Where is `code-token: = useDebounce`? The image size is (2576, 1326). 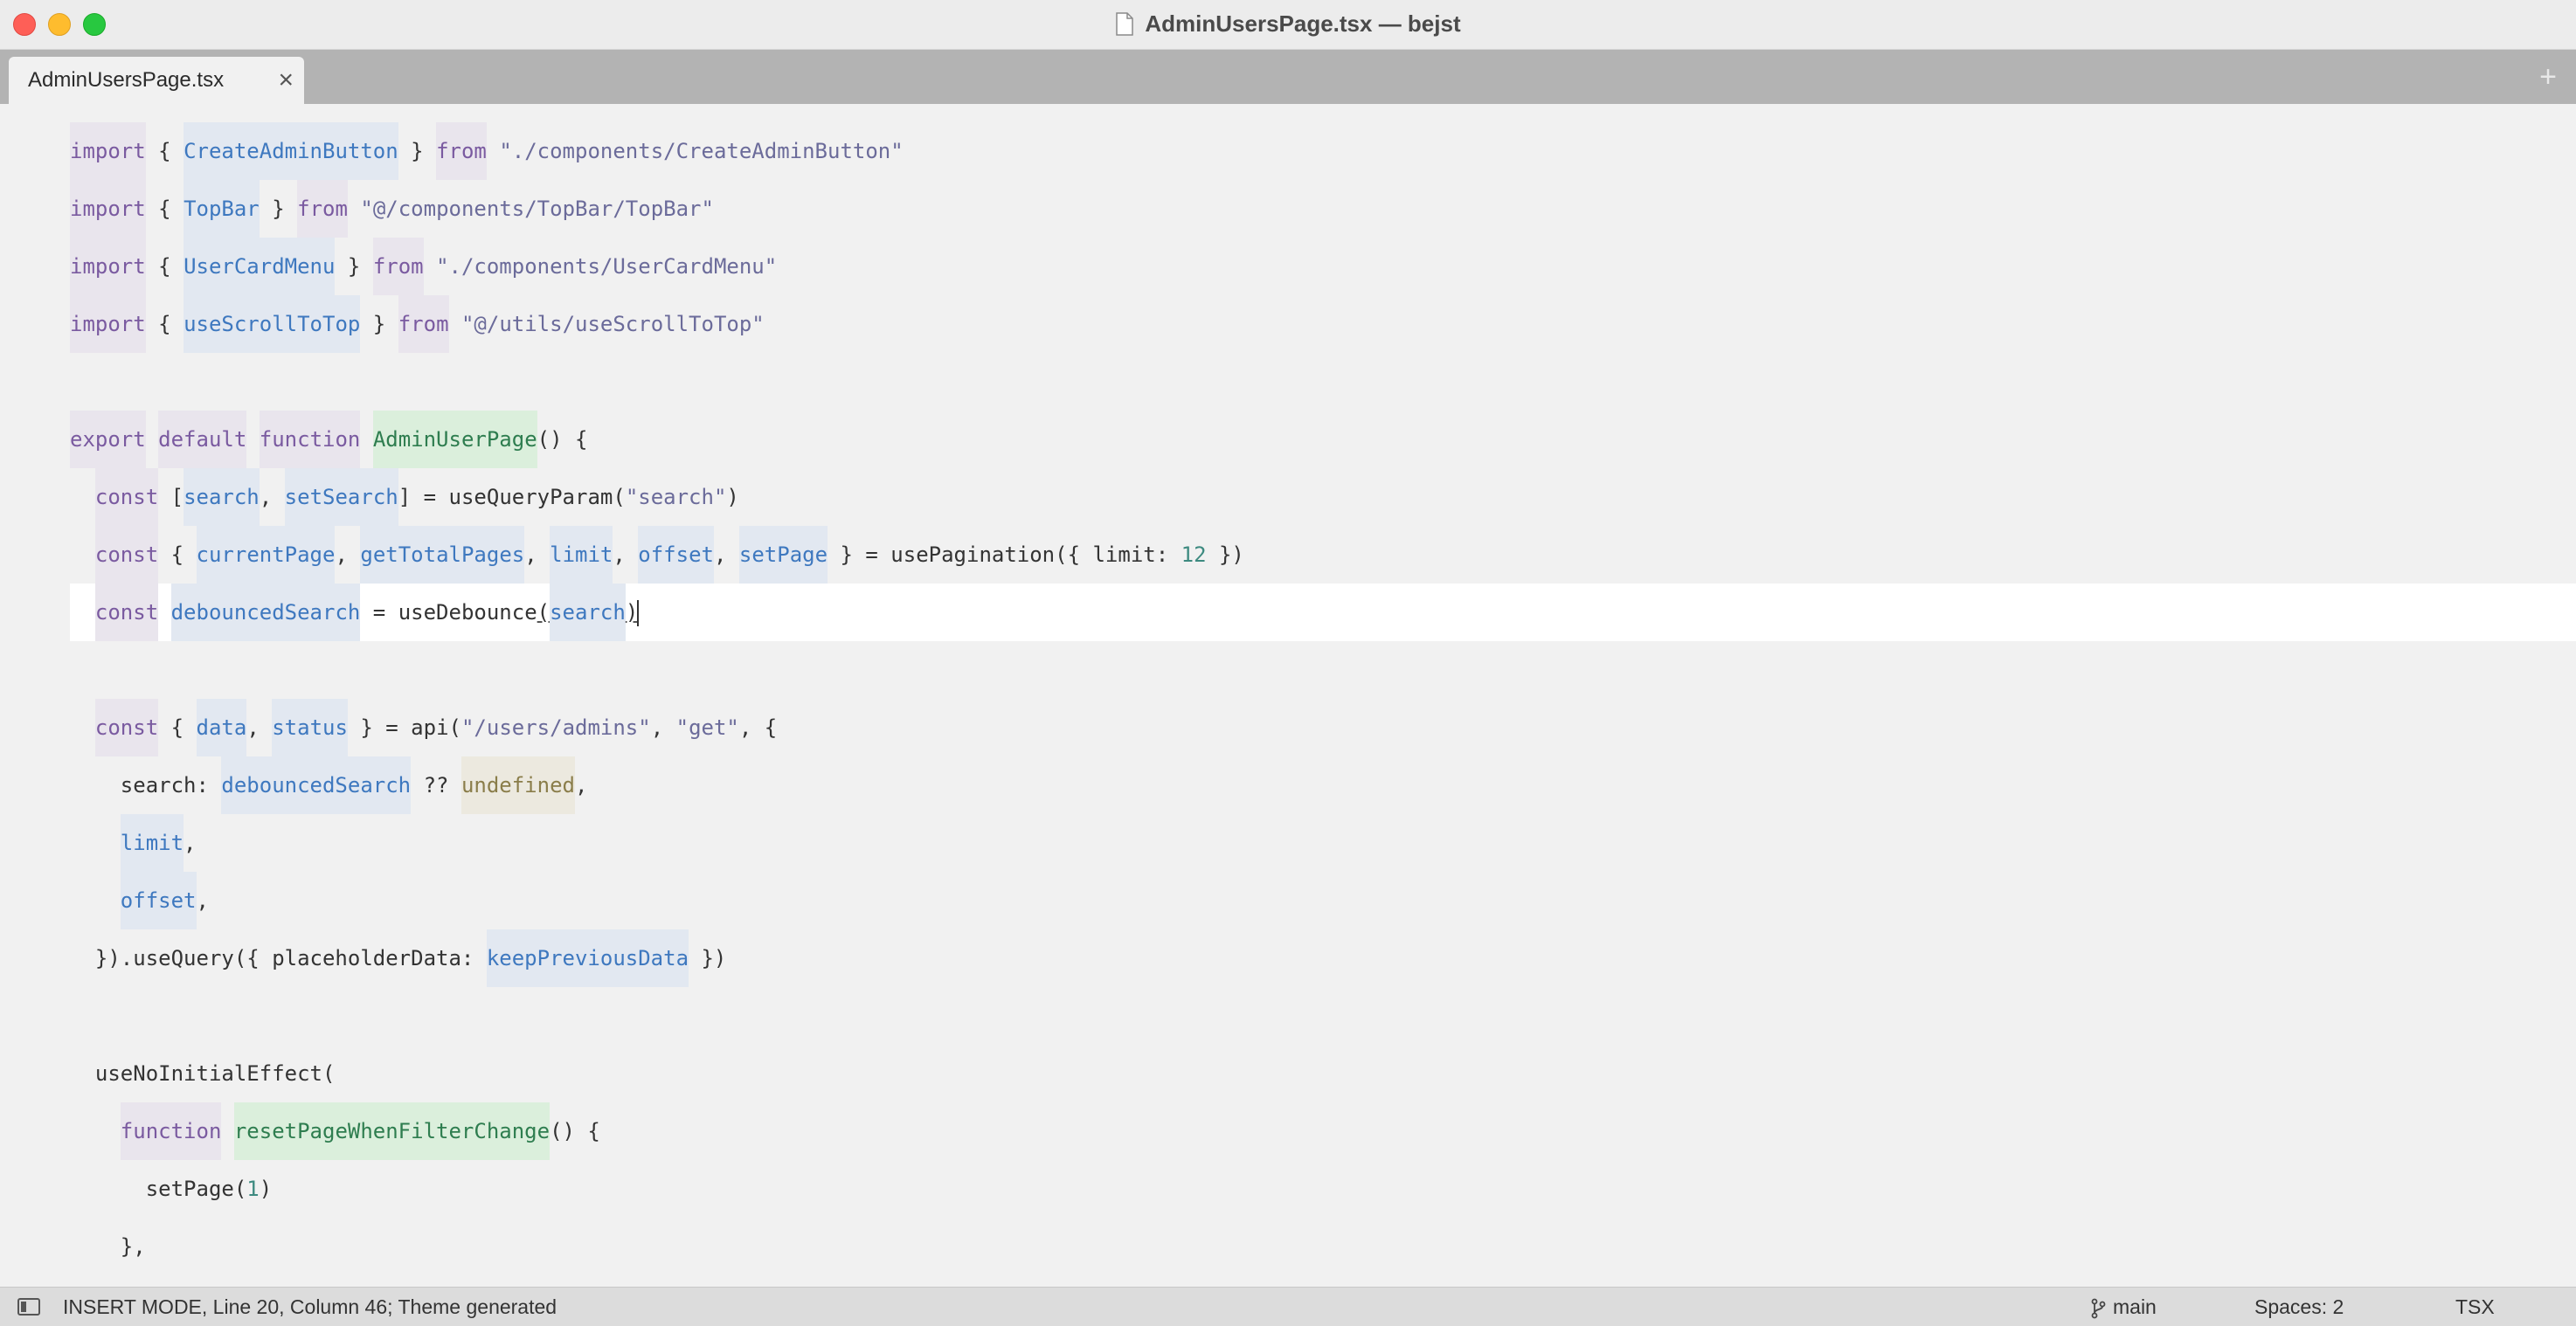
code-token: = useDebounce is located at coordinates (448, 612).